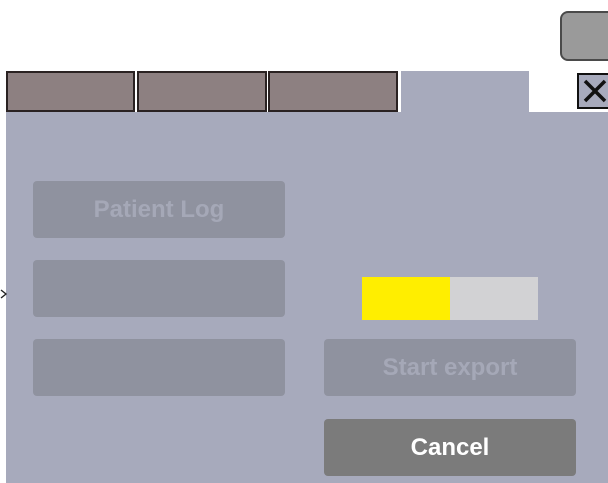  Describe the element at coordinates (450, 447) in the screenshot. I see `cancel-button: Cancel` at that location.